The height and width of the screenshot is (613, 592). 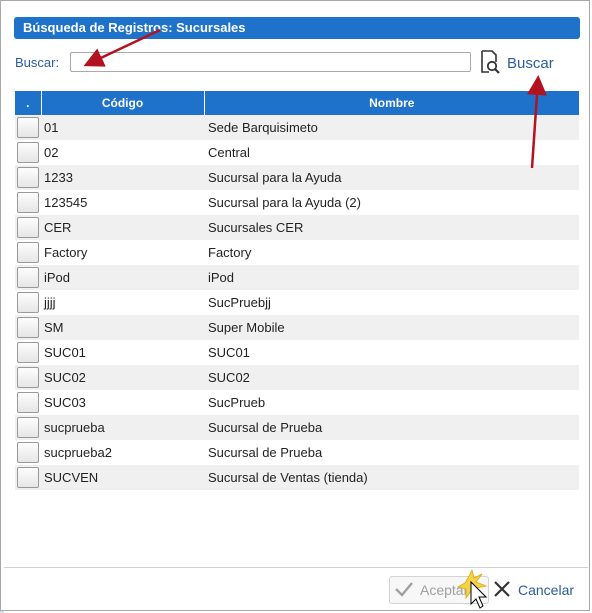 I want to click on search-document-icon, so click(x=490, y=63).